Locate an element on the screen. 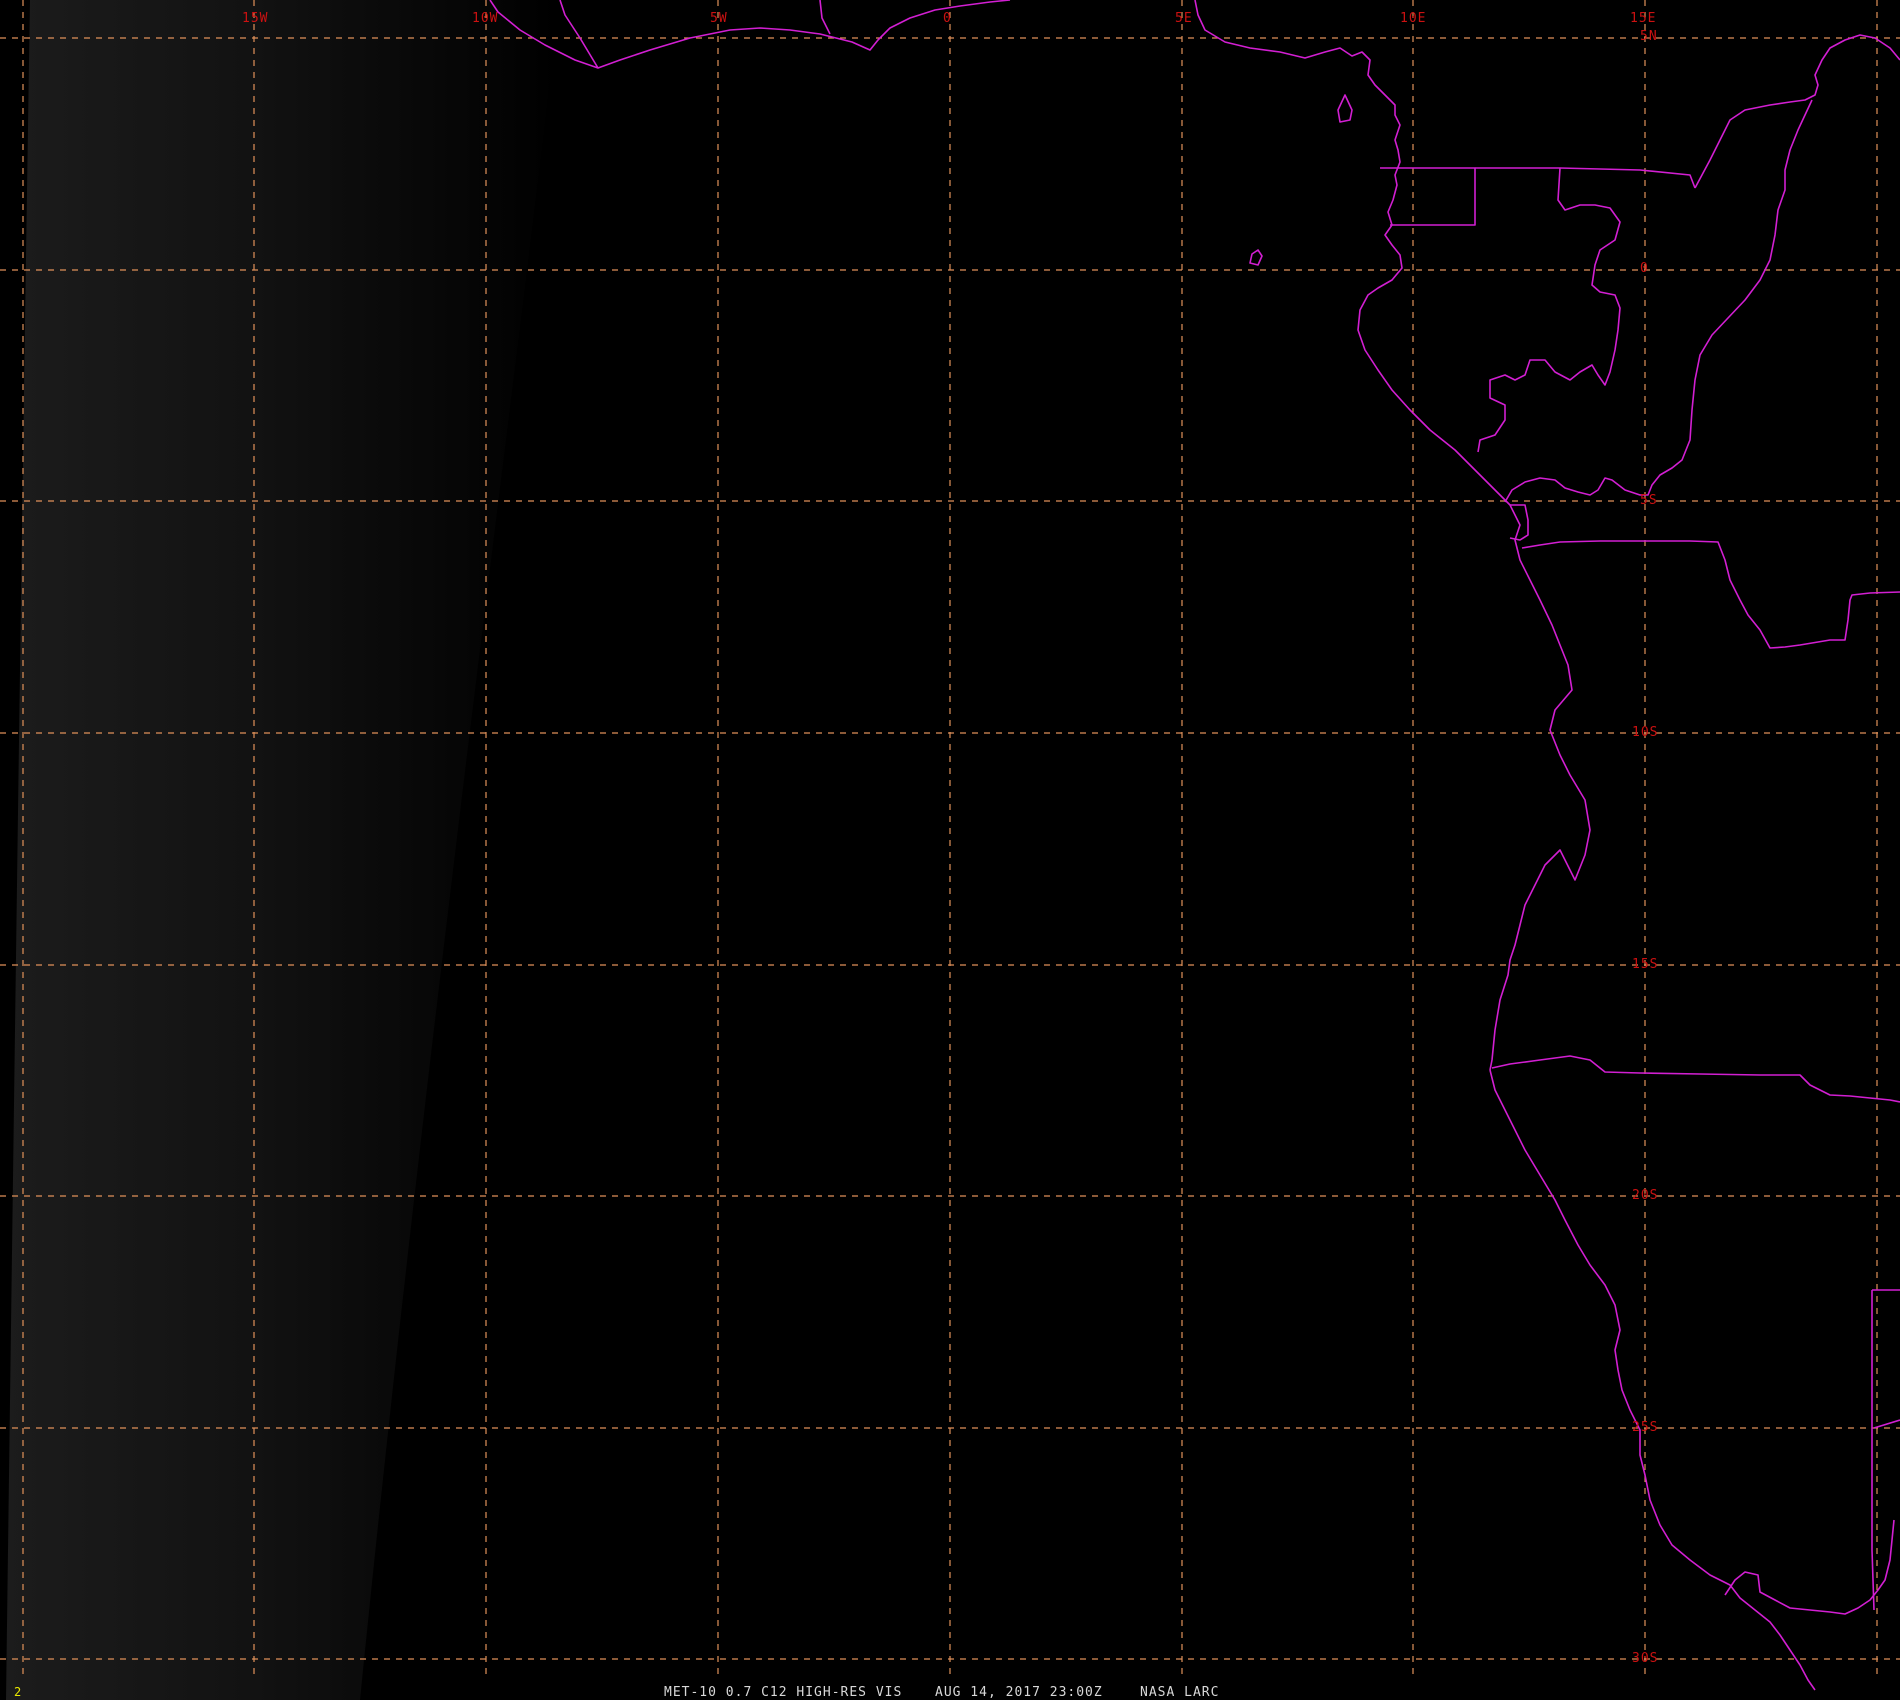 The image size is (1900, 1700). lon-label-10e: 10E is located at coordinates (1413, 18).